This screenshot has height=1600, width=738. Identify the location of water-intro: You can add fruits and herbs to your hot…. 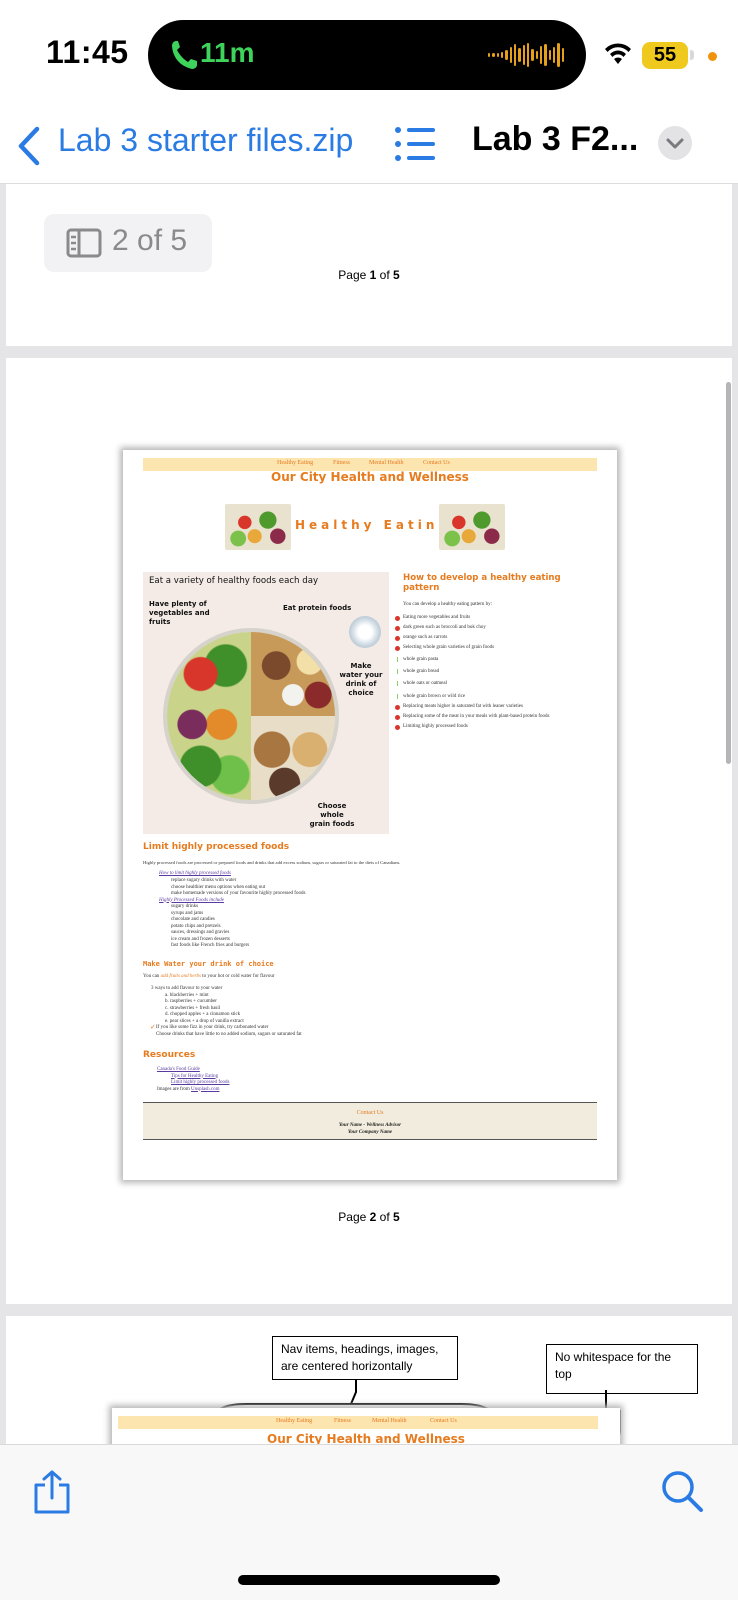
(209, 976).